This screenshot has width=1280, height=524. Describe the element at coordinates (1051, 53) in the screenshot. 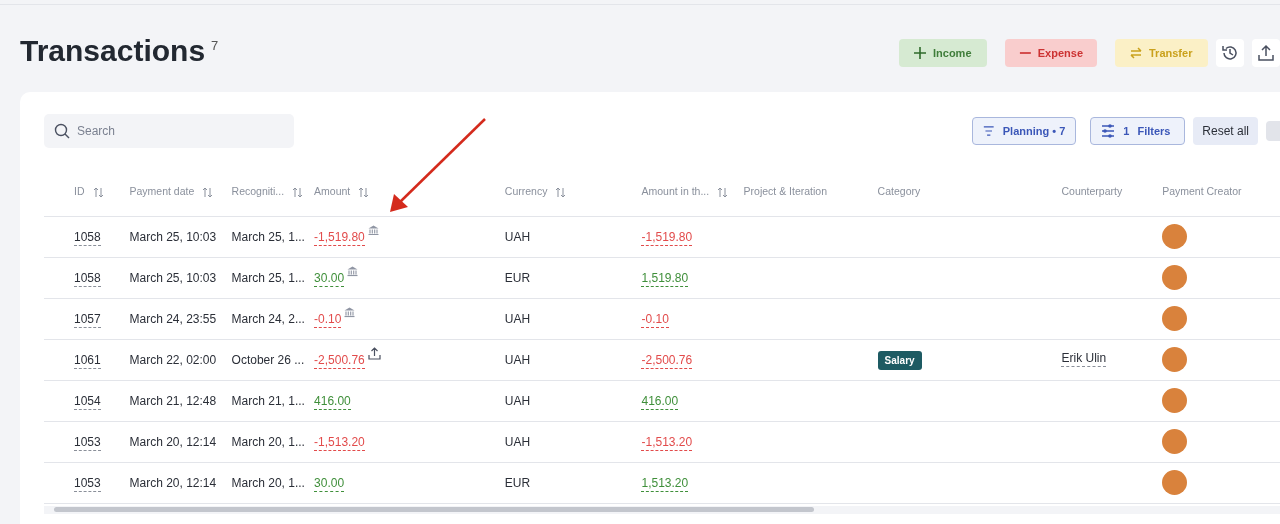

I see `expense-button: Expense` at that location.